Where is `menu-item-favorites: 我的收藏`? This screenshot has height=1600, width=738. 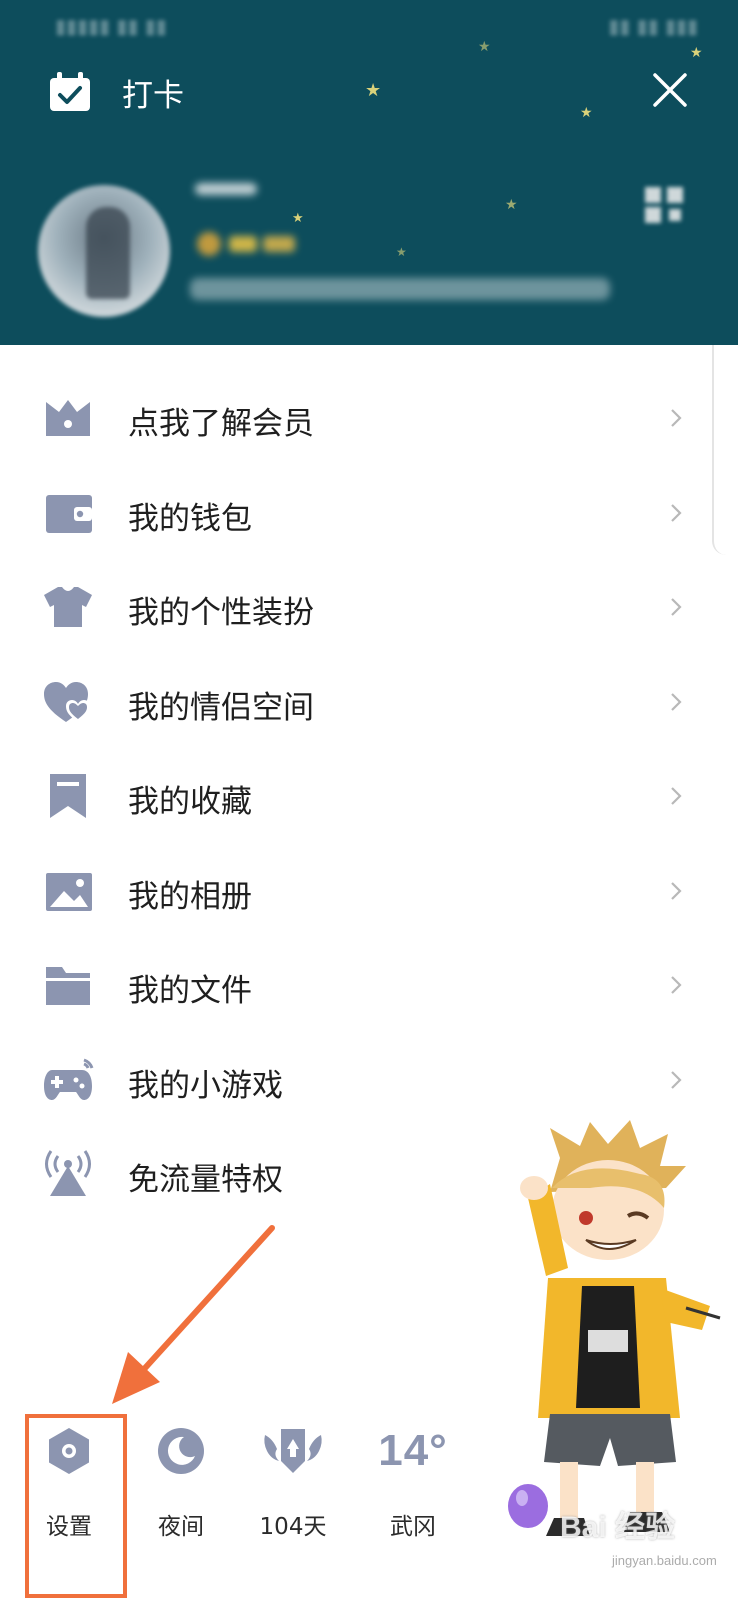 menu-item-favorites: 我的收藏 is located at coordinates (369, 795).